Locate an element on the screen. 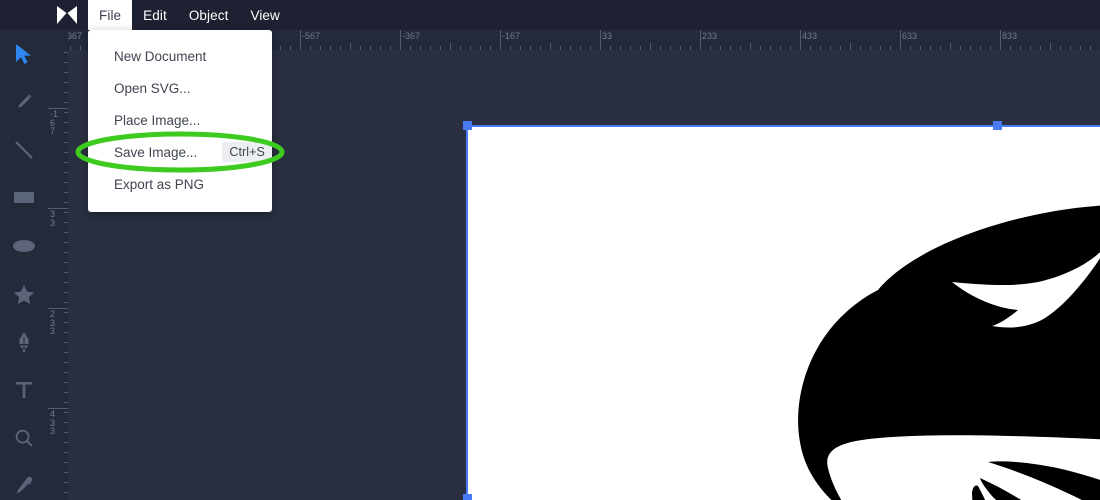 The image size is (1100, 500). line-tool is located at coordinates (24, 150).